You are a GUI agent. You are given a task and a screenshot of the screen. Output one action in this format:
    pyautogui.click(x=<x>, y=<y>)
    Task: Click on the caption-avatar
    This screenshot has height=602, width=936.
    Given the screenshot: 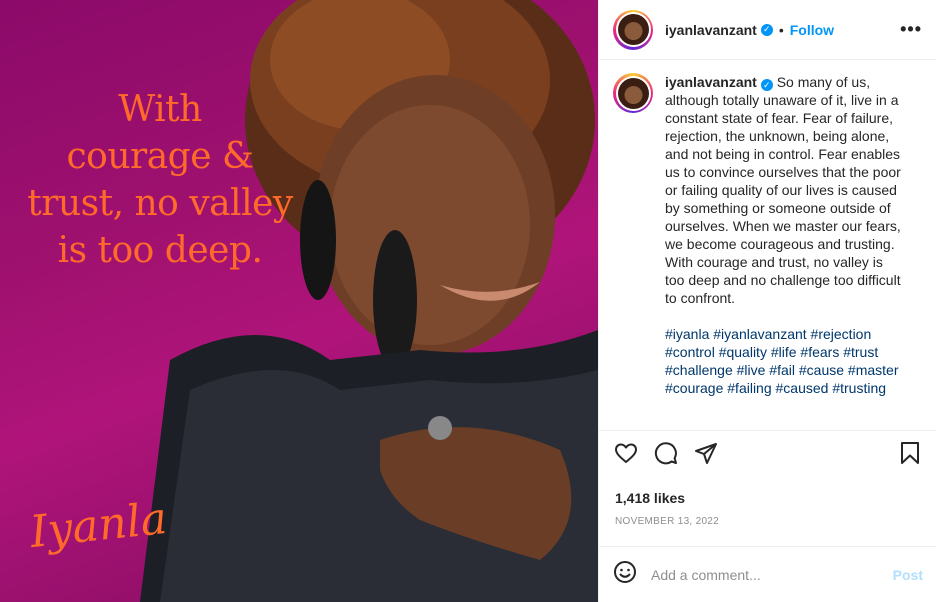 What is the action you would take?
    pyautogui.click(x=633, y=93)
    